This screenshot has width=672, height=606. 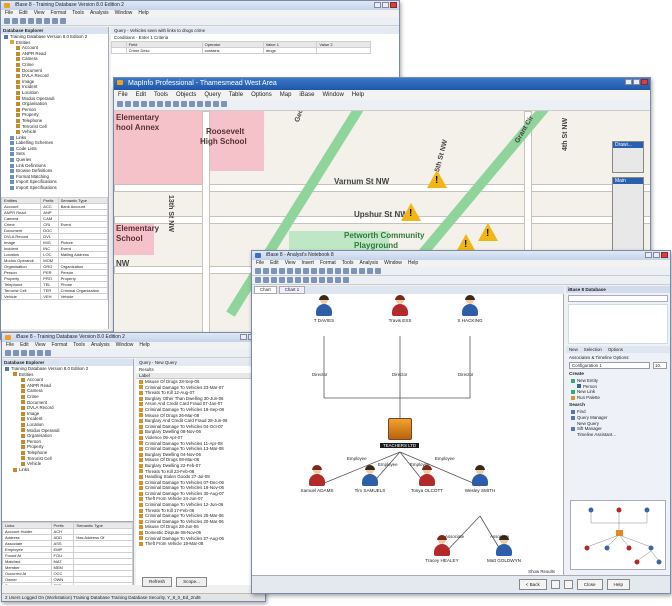 I want to click on tree-item: Import Specifications, so click(x=59, y=188).